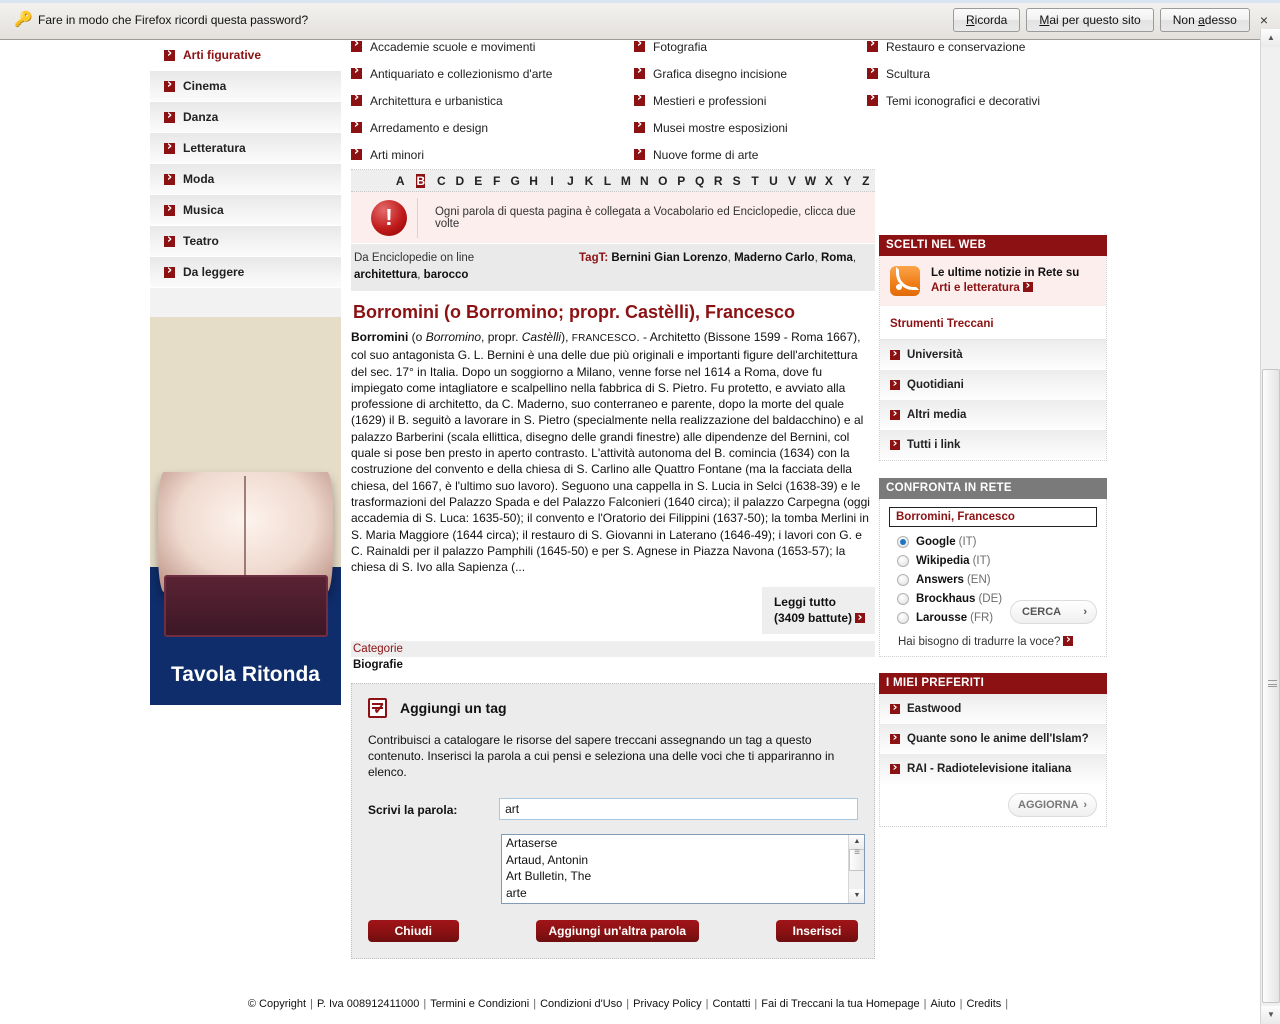 Image resolution: width=1280 pixels, height=1024 pixels. Describe the element at coordinates (460, 181) in the screenshot. I see `alpha-letter-d: D` at that location.